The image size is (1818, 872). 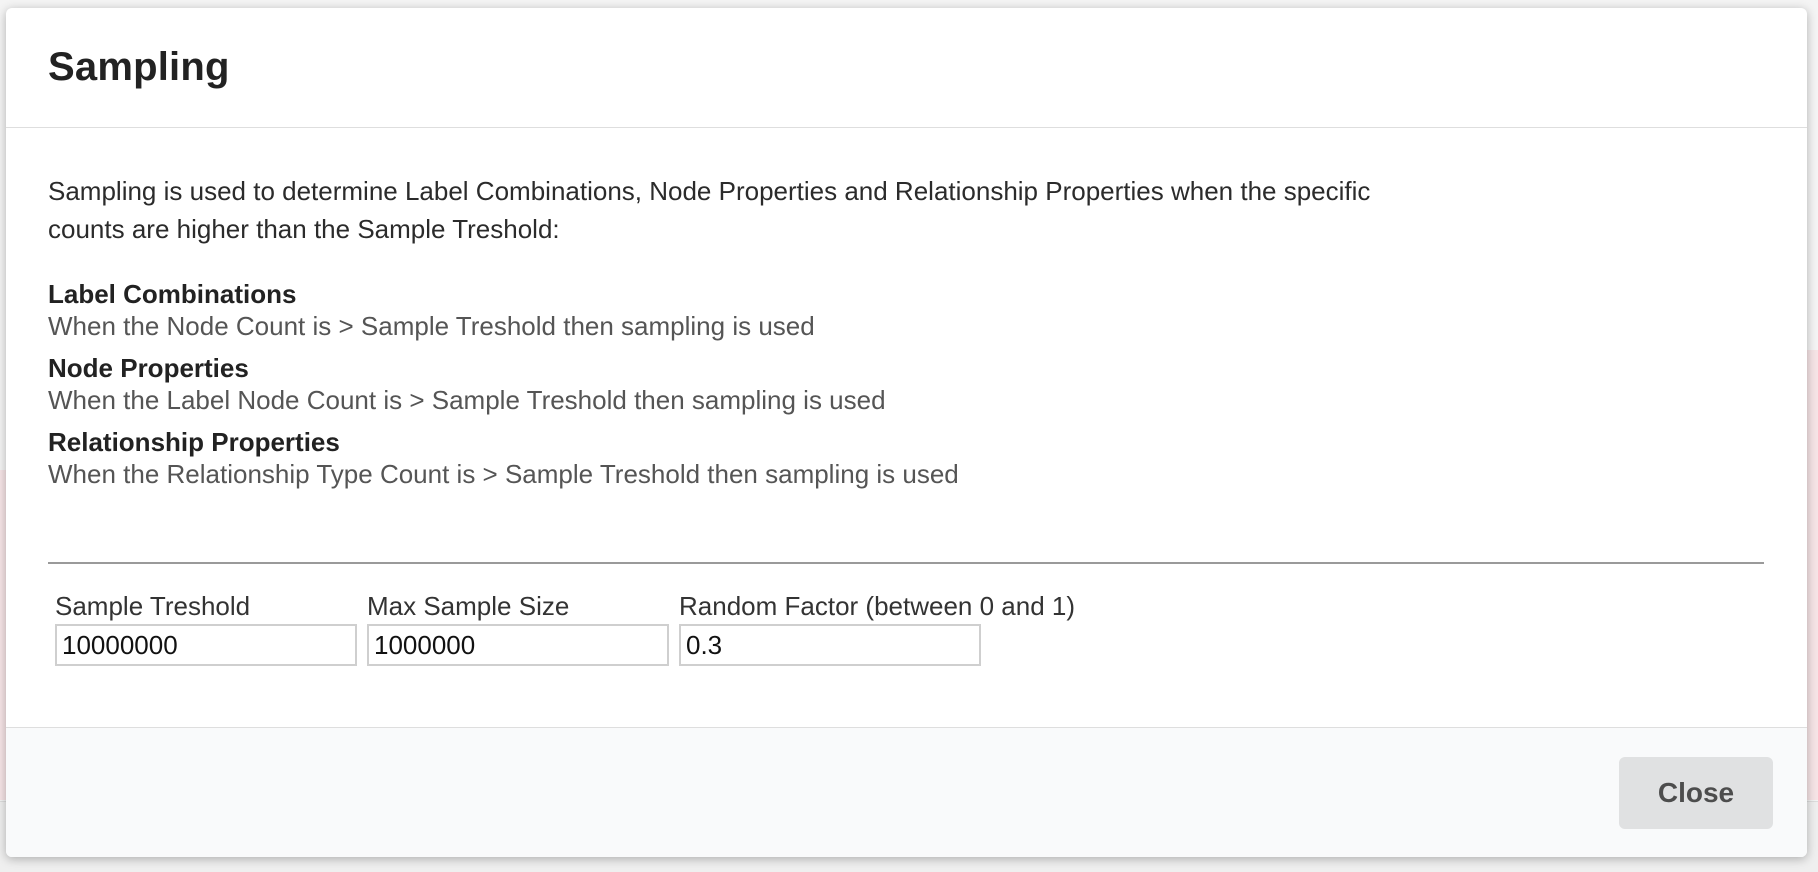 I want to click on random-factor-field: Random Factor (between 0 and 1), so click(x=877, y=628).